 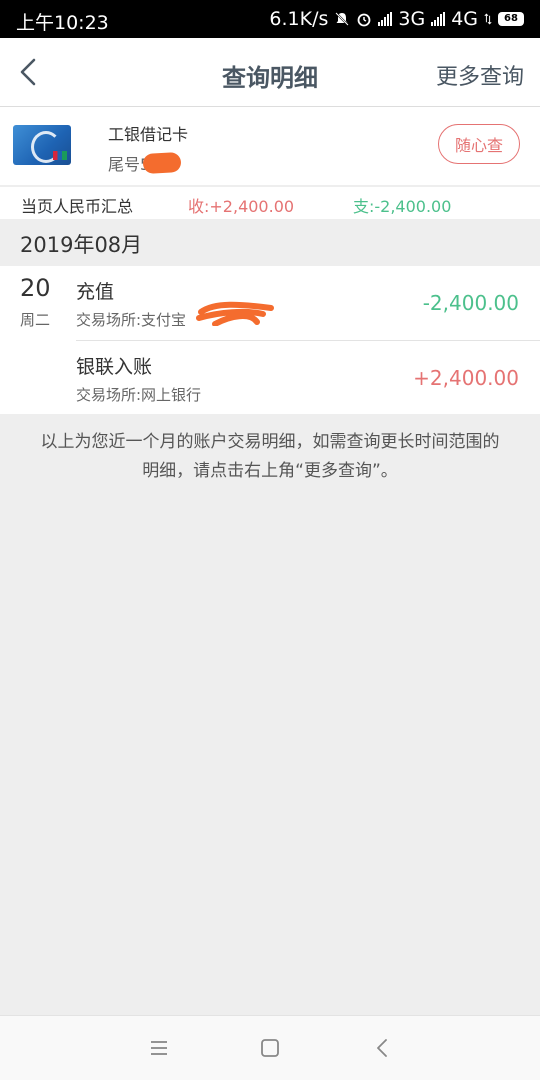 I want to click on back-nav-icon, so click(x=383, y=1048).